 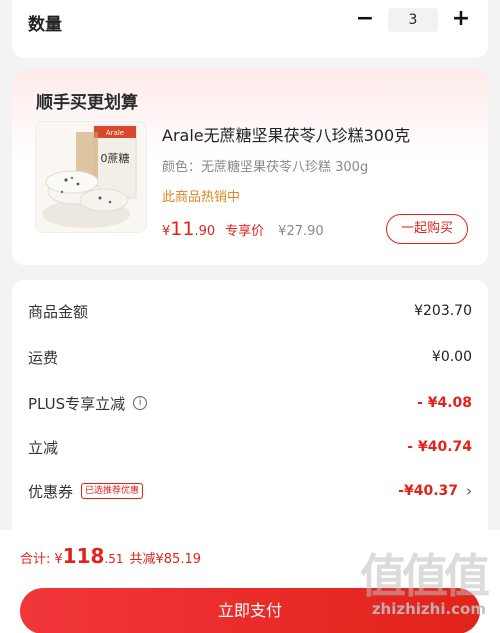 What do you see at coordinates (461, 19) in the screenshot?
I see `increase-button: +` at bounding box center [461, 19].